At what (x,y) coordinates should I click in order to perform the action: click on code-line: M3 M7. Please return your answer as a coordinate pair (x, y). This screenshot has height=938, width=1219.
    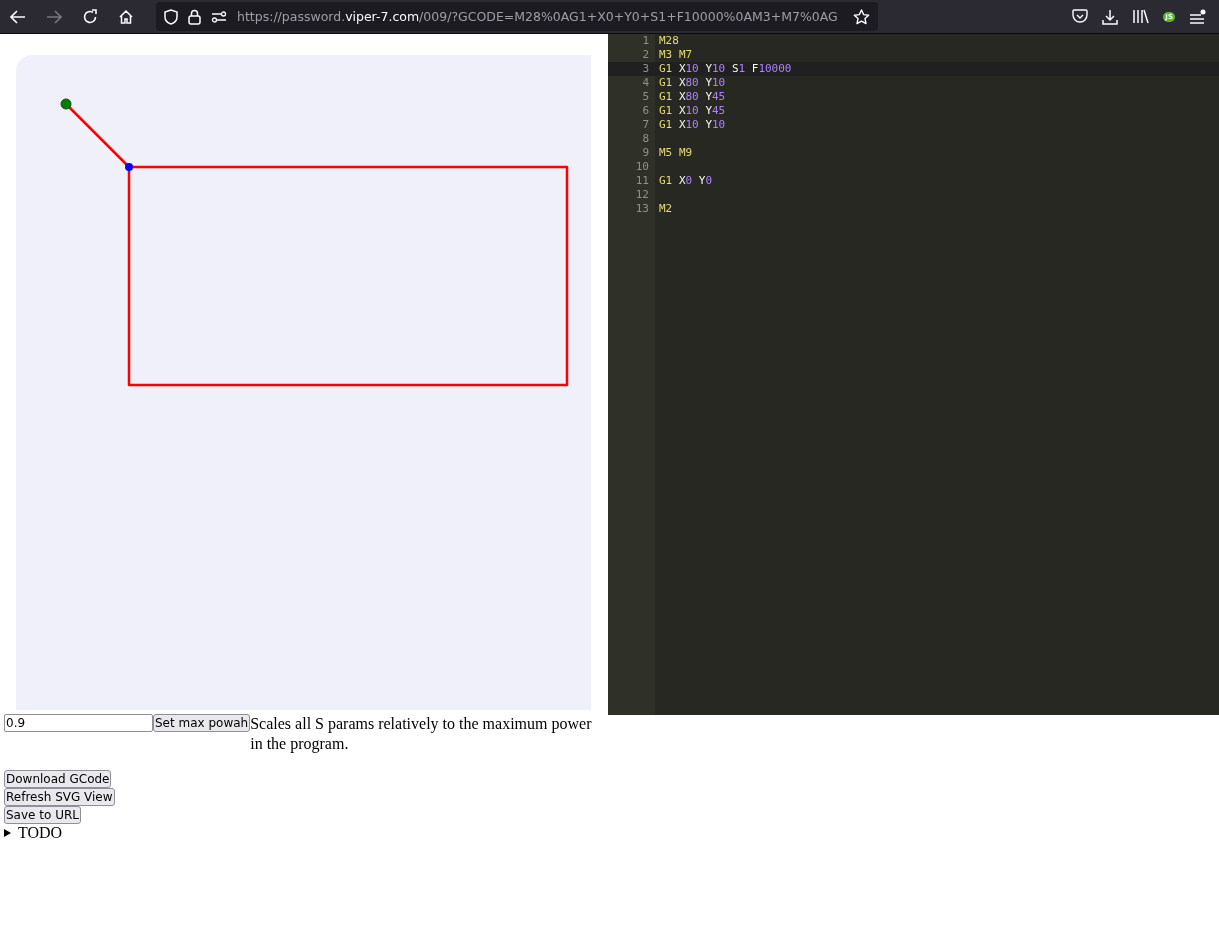
    Looking at the image, I should click on (676, 55).